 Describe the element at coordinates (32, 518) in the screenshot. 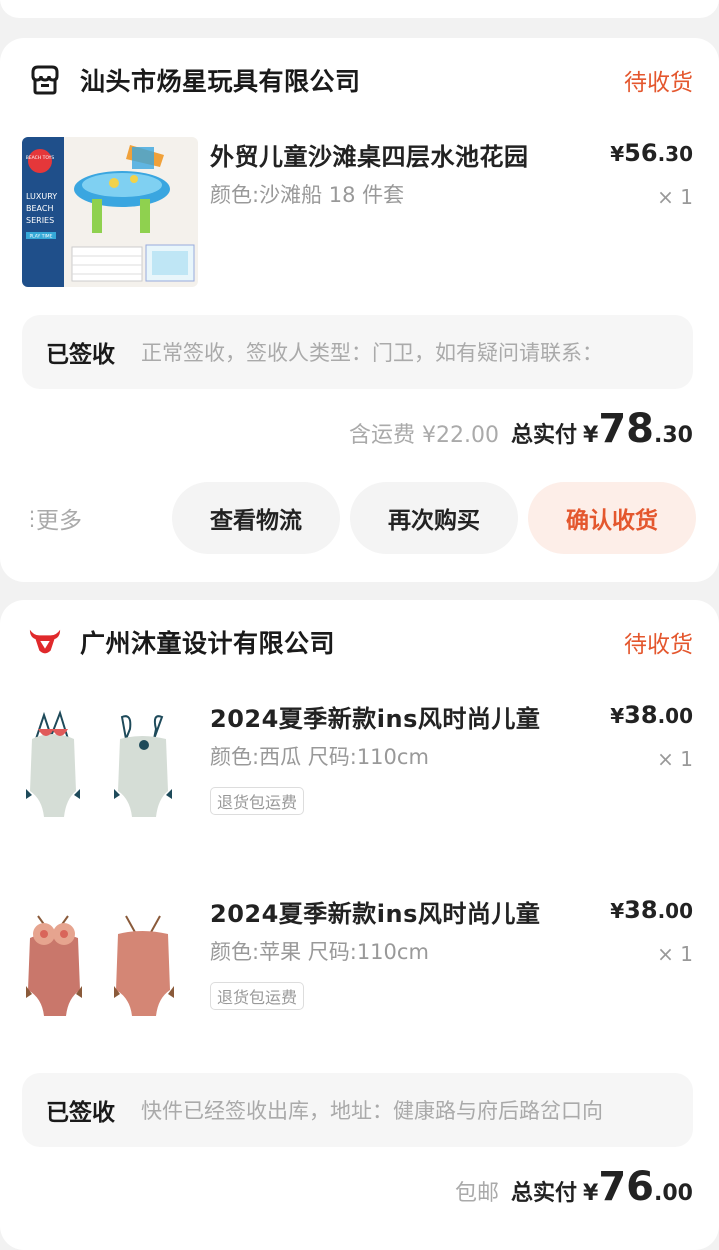

I see `more-dots-icon: ⋮` at that location.